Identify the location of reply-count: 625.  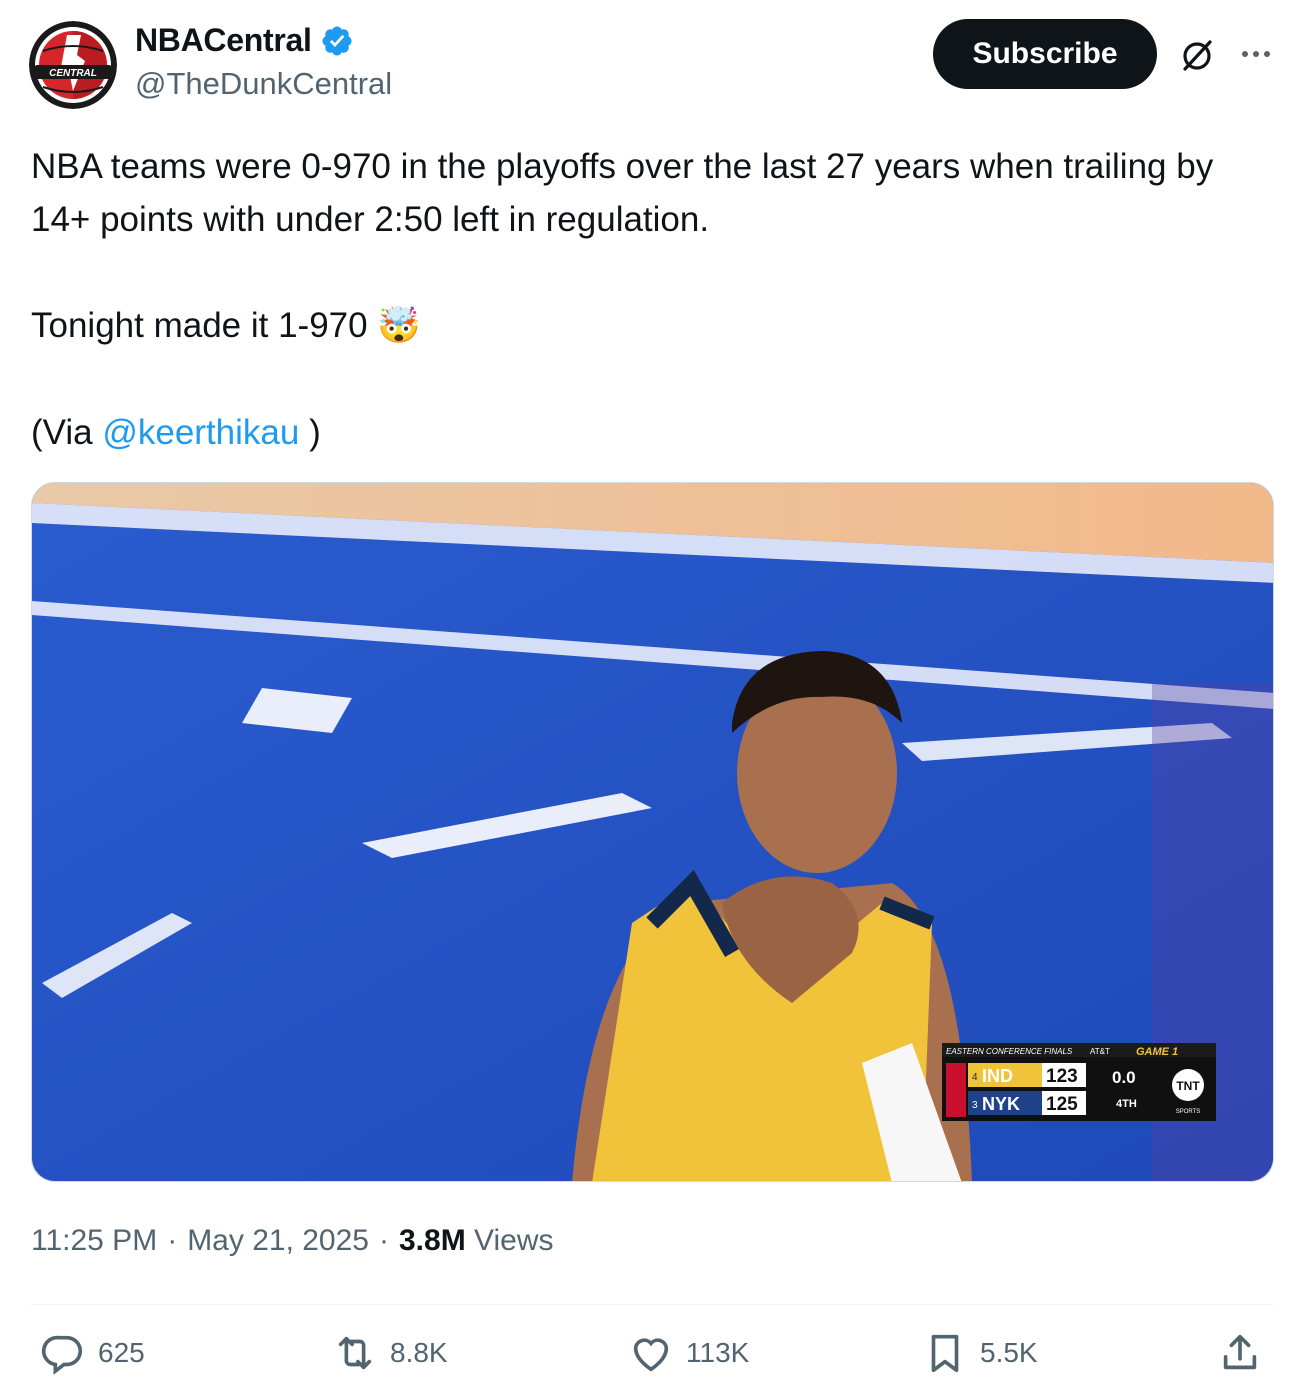
(121, 1352).